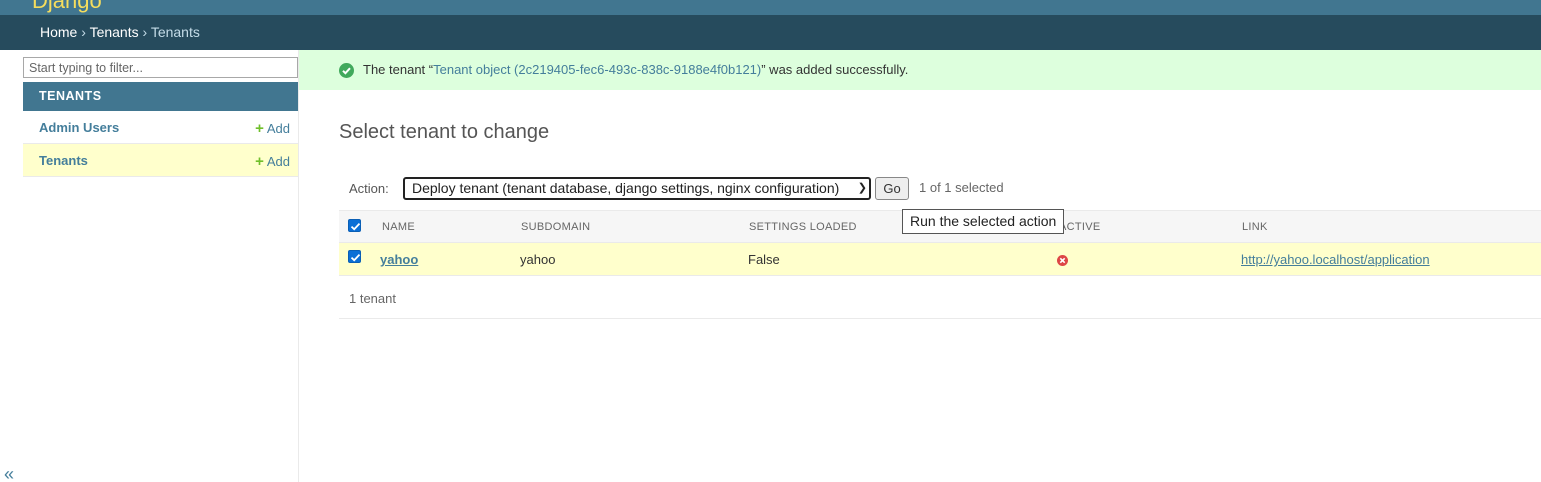 The image size is (1541, 482). Describe the element at coordinates (1080, 227) in the screenshot. I see `column-header-active: ACTIVE` at that location.